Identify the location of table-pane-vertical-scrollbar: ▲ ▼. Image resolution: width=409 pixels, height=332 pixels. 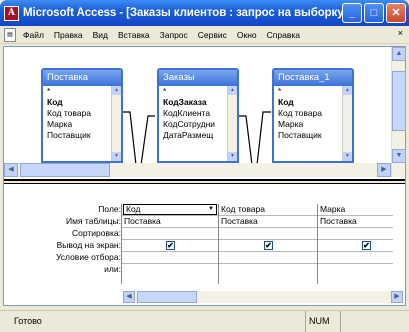
(398, 112).